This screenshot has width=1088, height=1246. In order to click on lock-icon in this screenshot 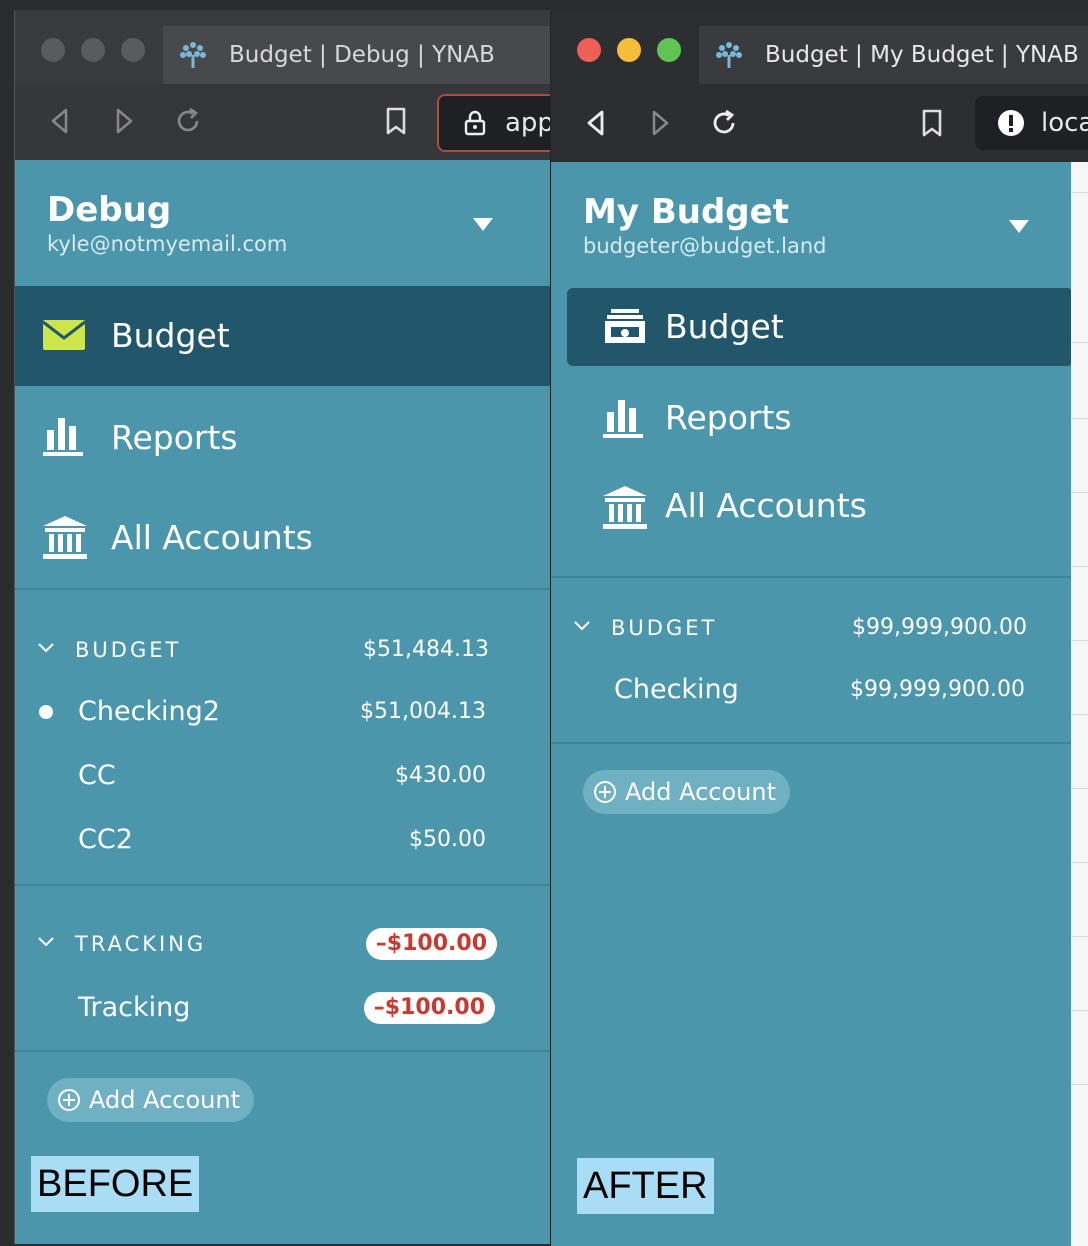, I will do `click(475, 123)`.